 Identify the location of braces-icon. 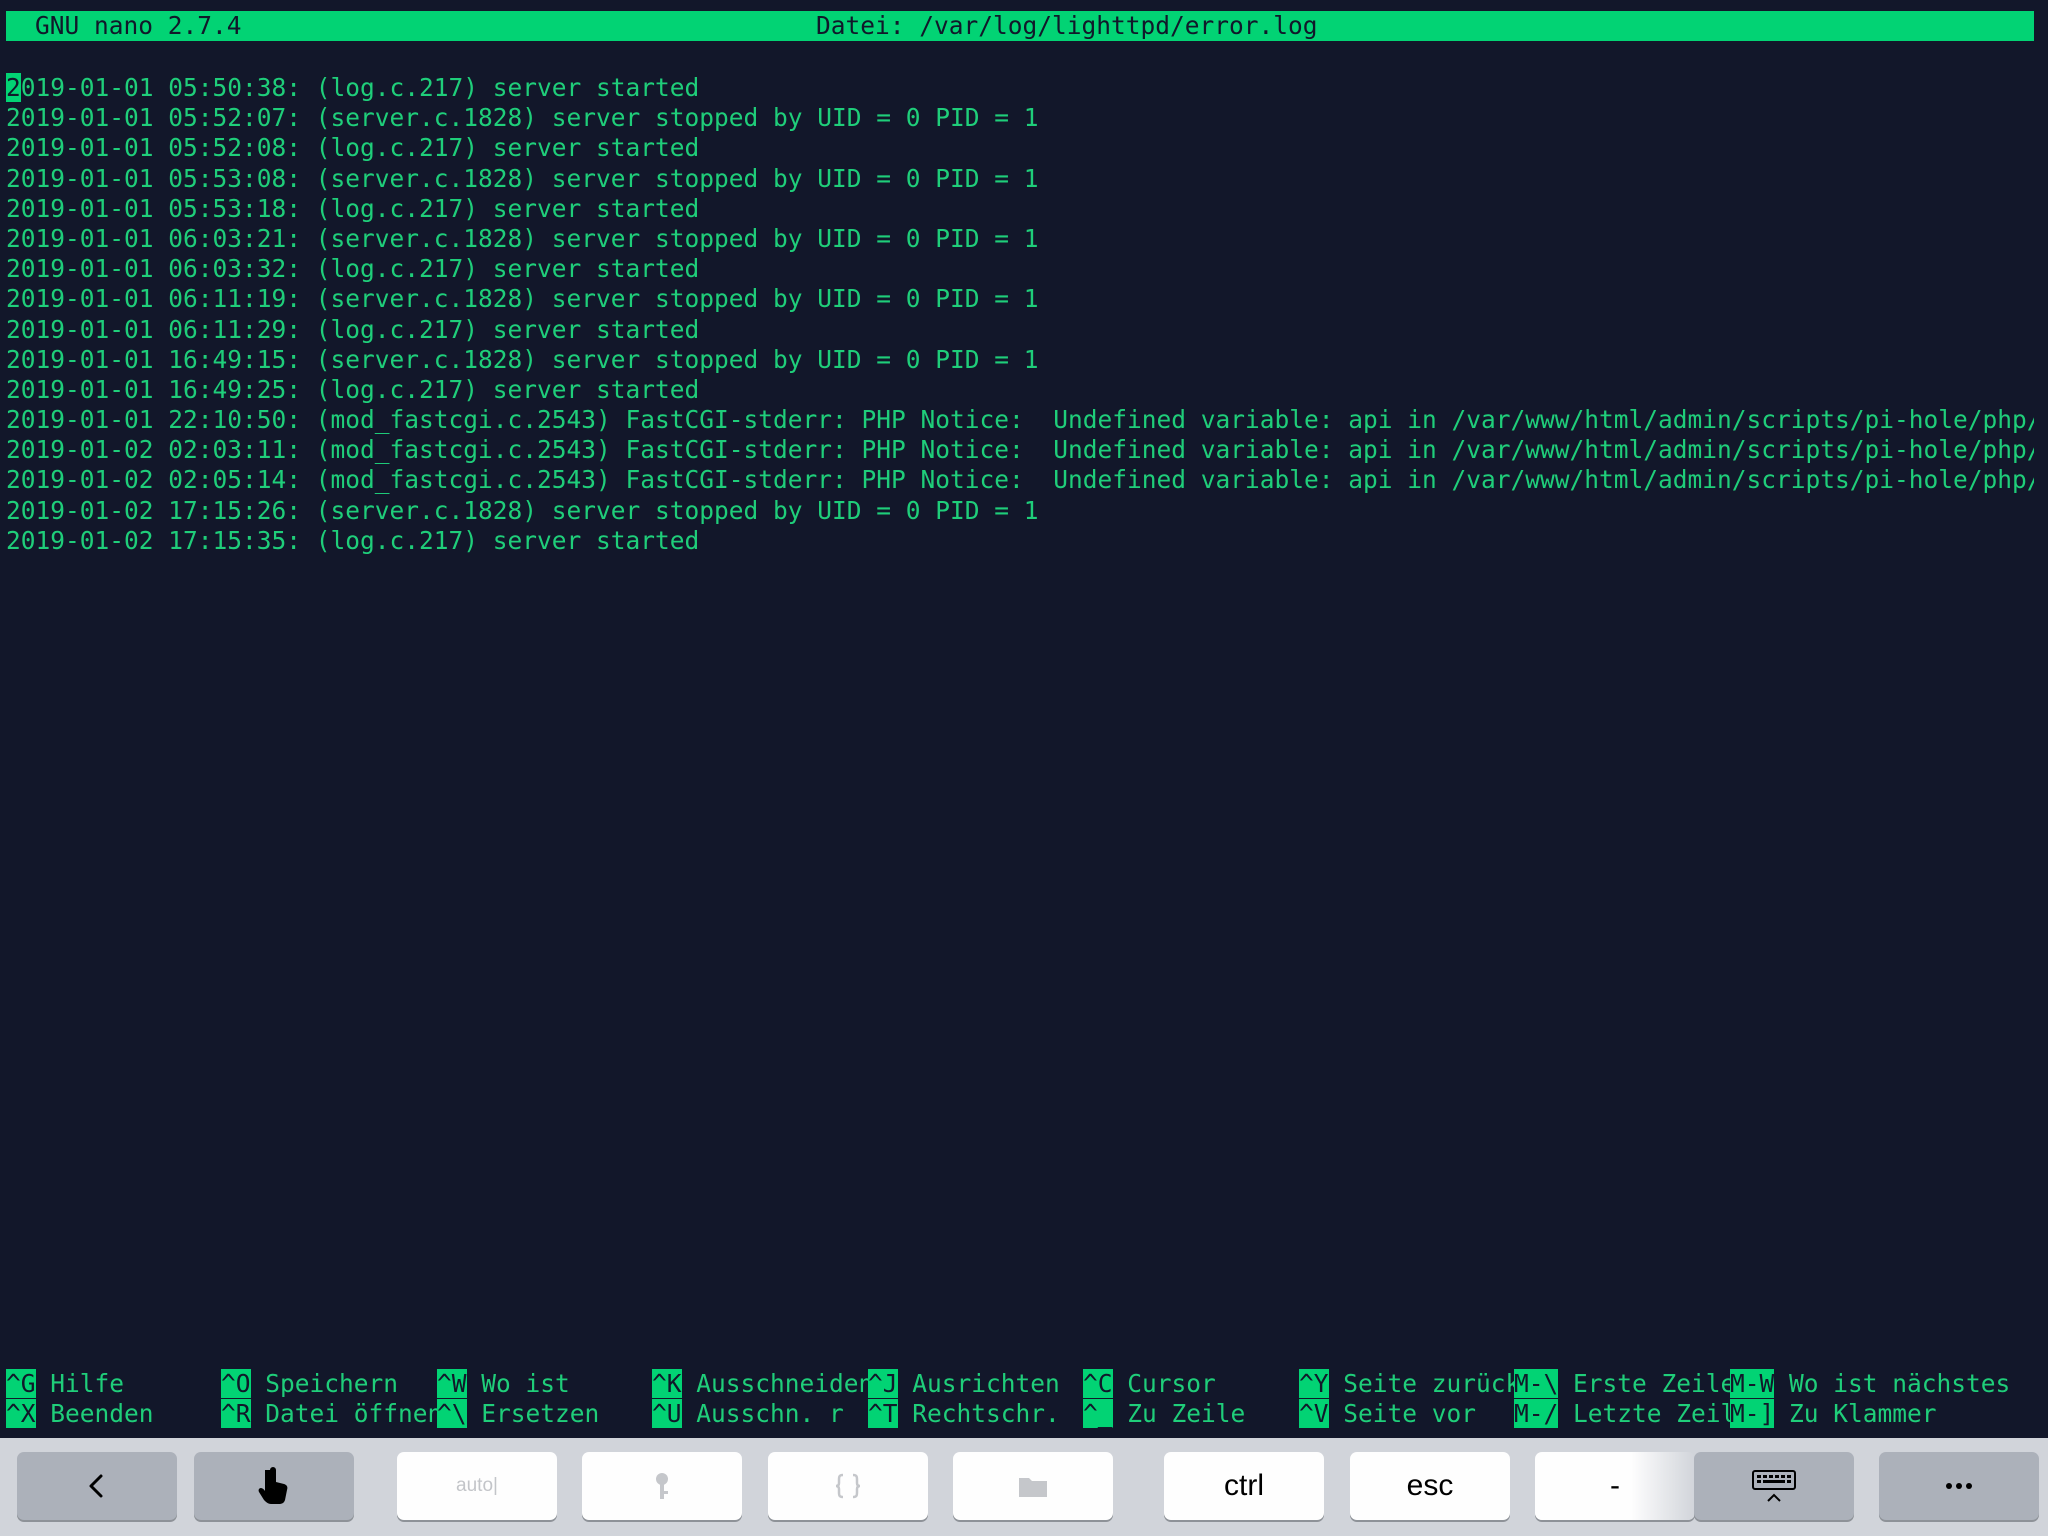
(848, 1486).